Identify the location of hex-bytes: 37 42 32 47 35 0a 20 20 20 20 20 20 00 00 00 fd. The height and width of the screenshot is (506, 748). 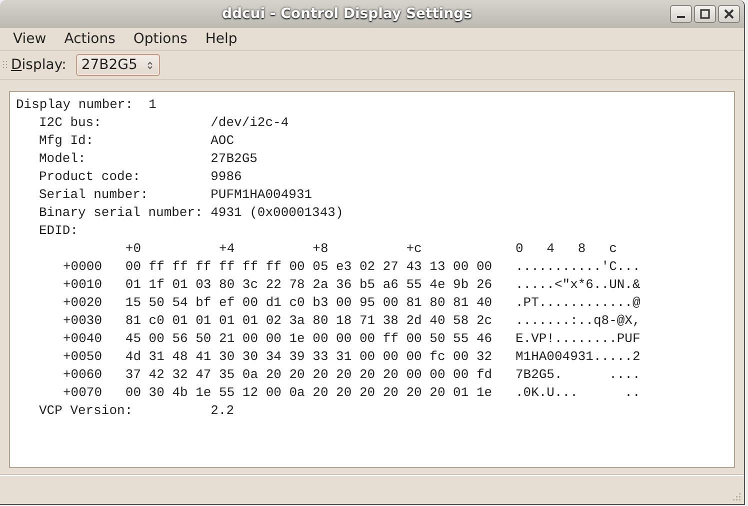
(309, 375).